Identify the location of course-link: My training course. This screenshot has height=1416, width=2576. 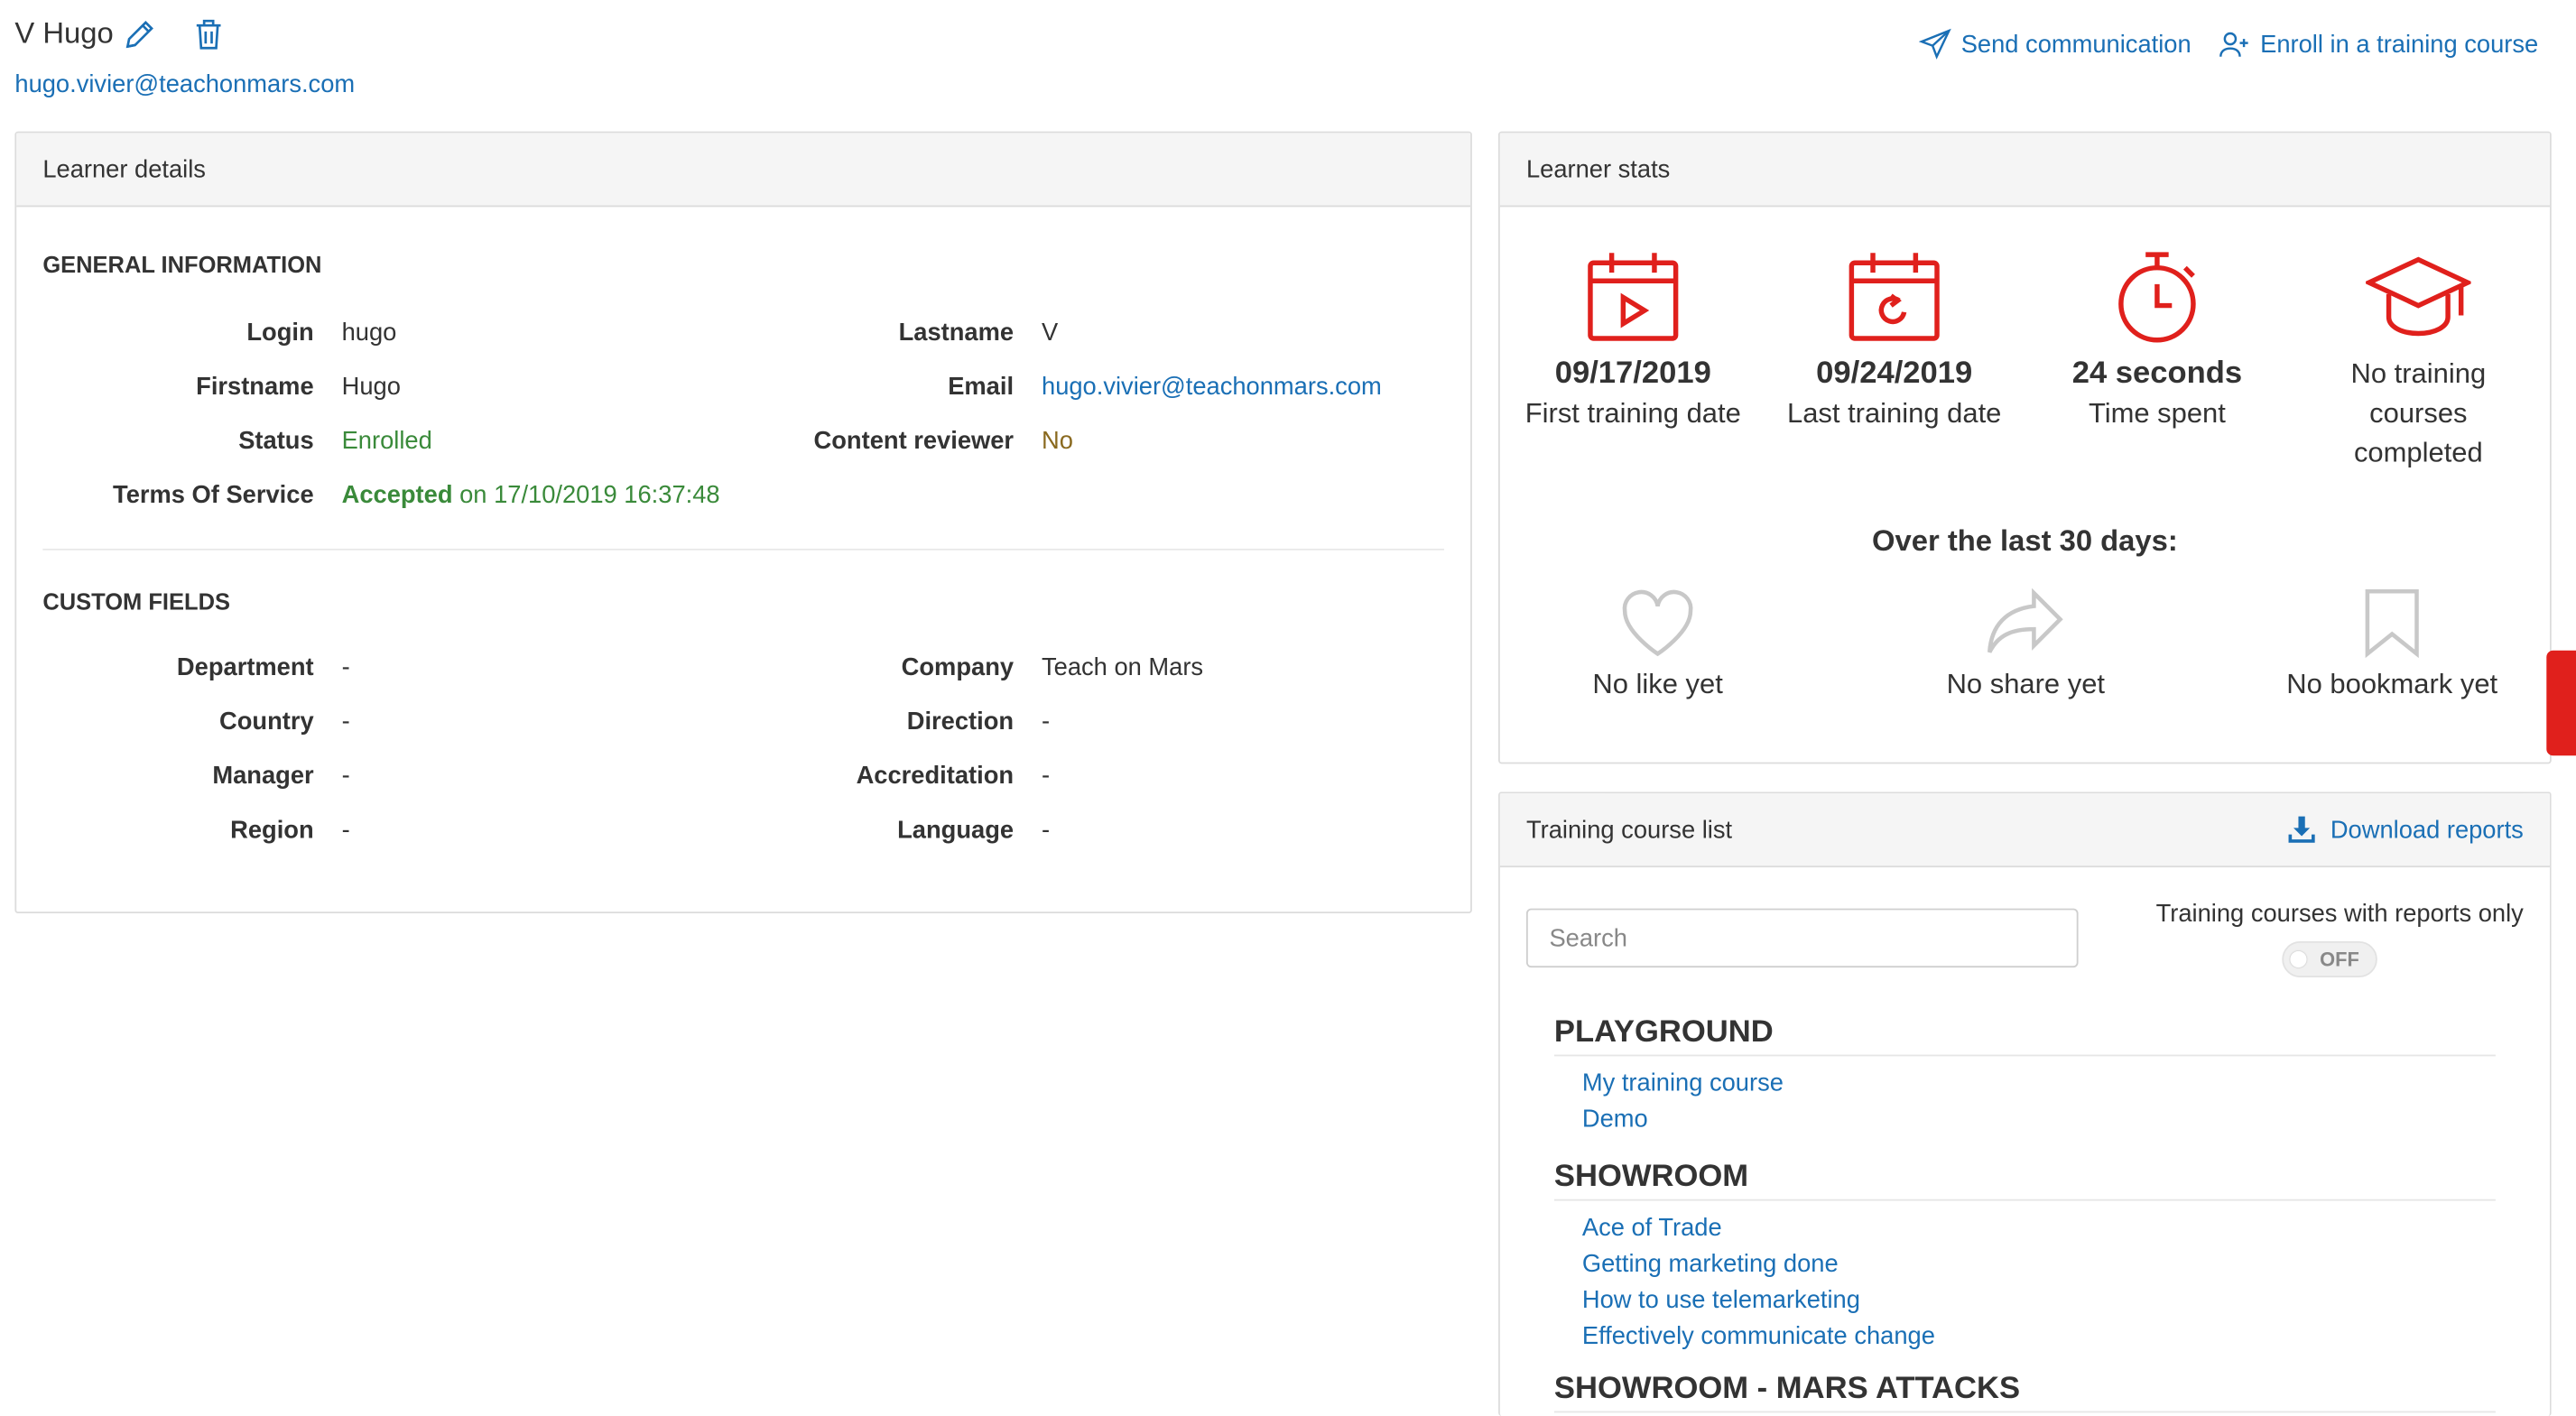
(2025, 1084).